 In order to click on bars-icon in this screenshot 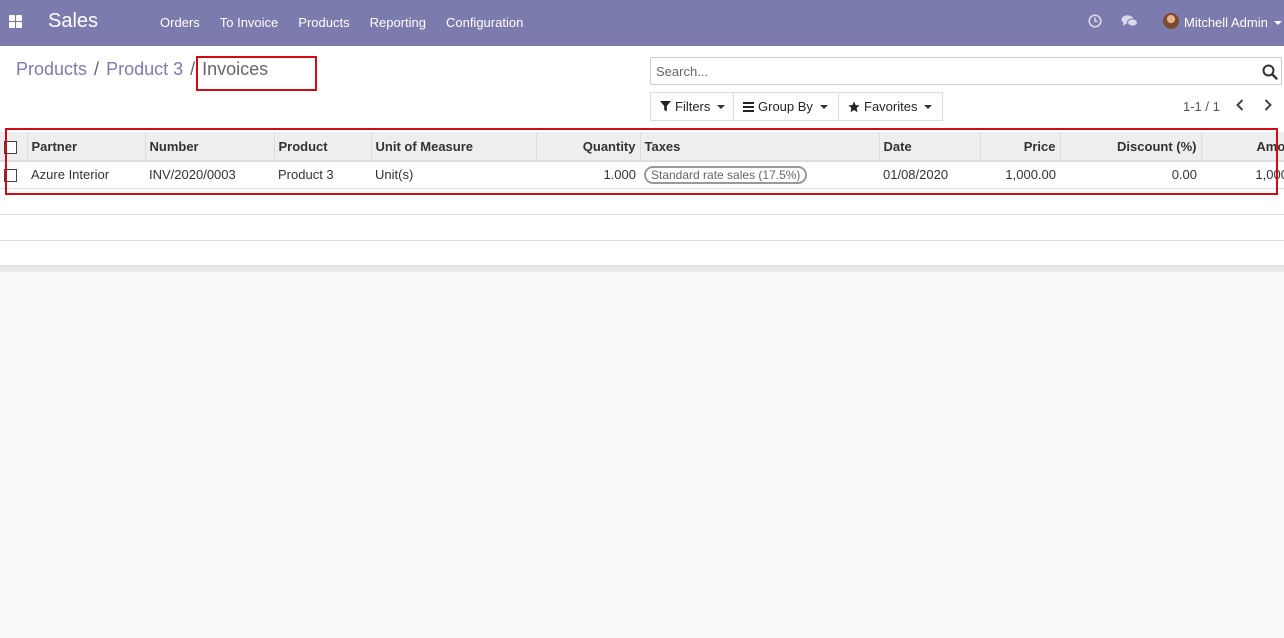, I will do `click(748, 106)`.